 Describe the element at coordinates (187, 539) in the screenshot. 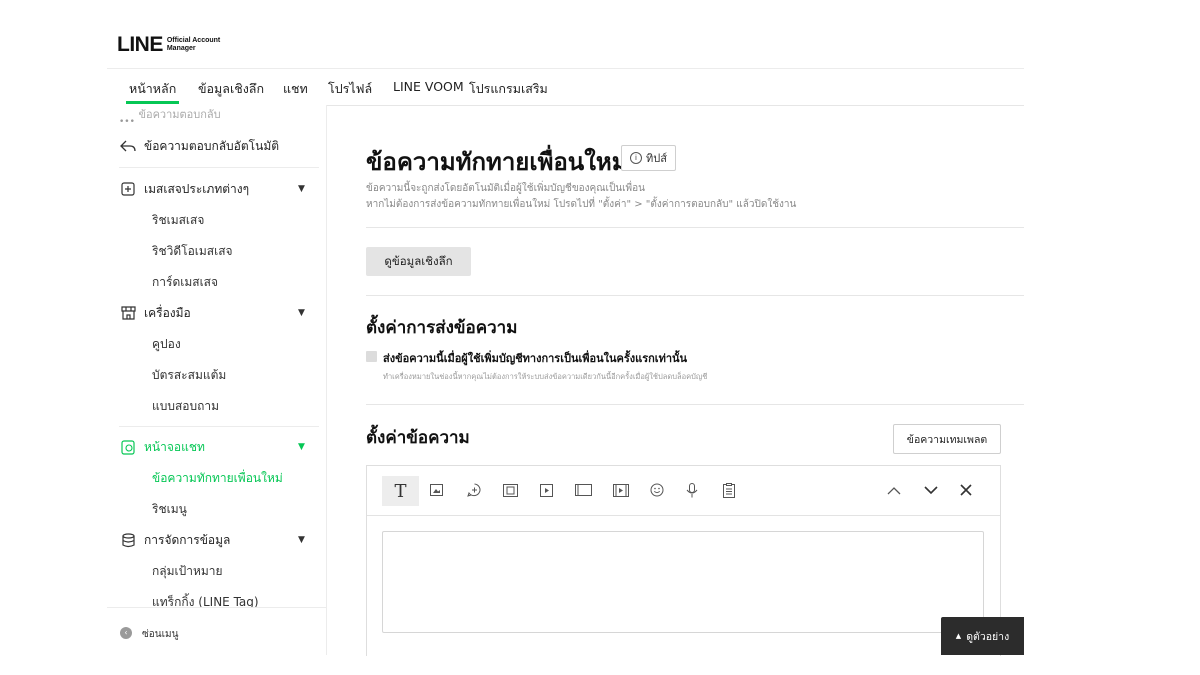

I see `sidebar-group-label: การจัดการข้อมูล` at that location.